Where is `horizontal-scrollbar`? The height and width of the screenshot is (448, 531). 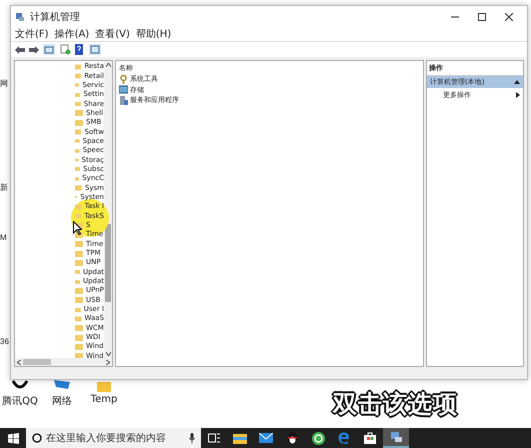
horizontal-scrollbar is located at coordinates (63, 362).